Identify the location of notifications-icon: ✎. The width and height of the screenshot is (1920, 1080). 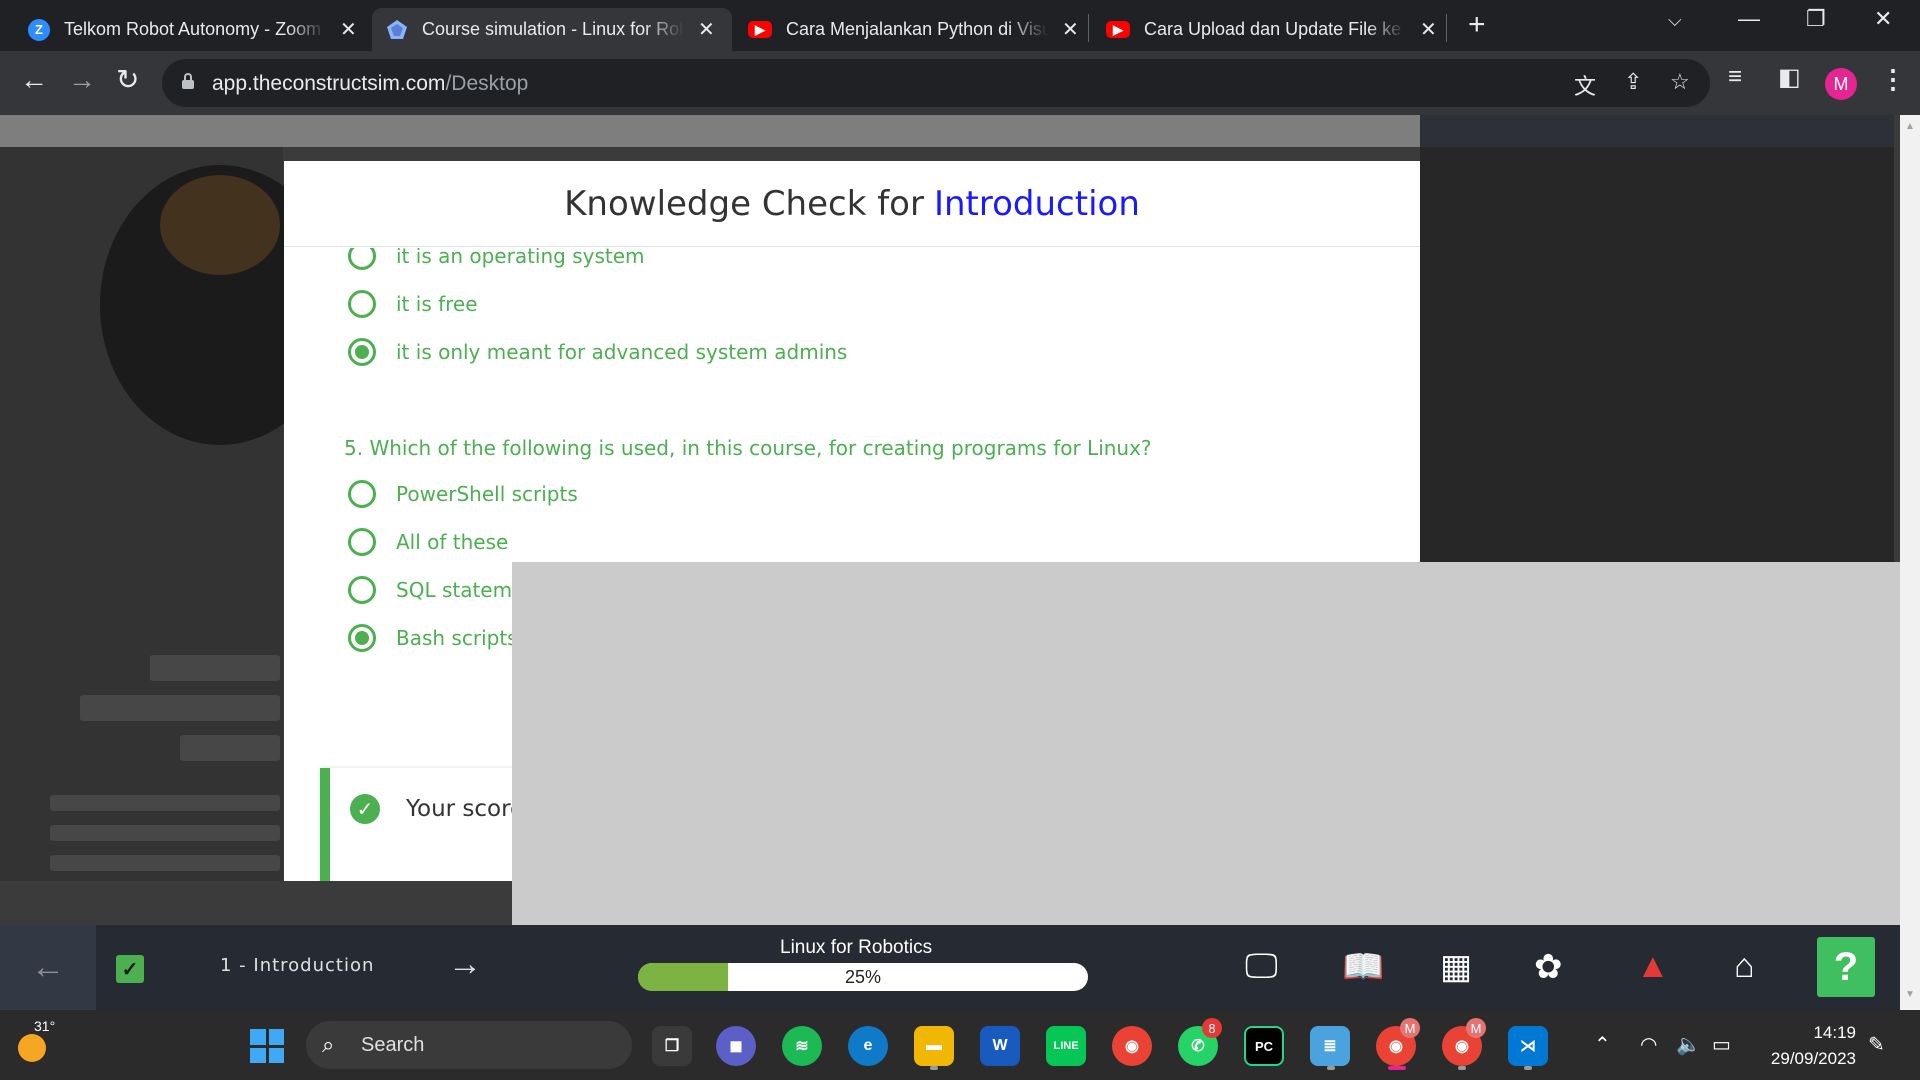
(1876, 1044).